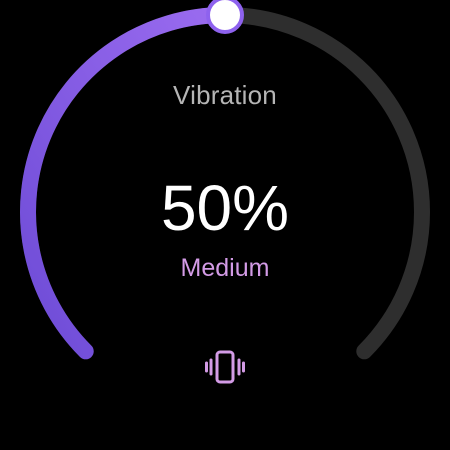  Describe the element at coordinates (225, 17) in the screenshot. I see `slider-thumb` at that location.